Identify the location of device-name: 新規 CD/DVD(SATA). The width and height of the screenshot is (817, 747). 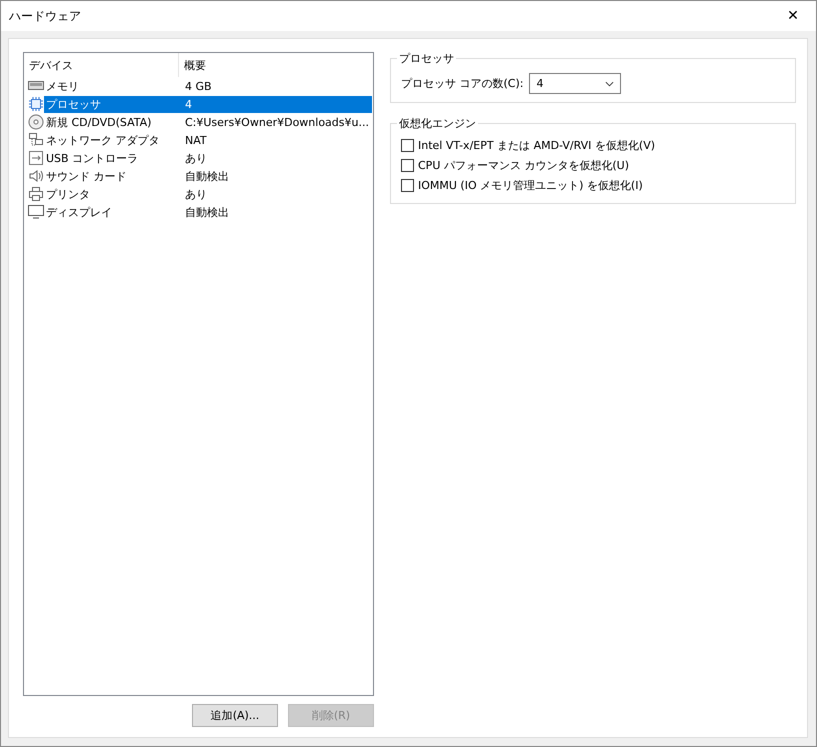
(99, 122).